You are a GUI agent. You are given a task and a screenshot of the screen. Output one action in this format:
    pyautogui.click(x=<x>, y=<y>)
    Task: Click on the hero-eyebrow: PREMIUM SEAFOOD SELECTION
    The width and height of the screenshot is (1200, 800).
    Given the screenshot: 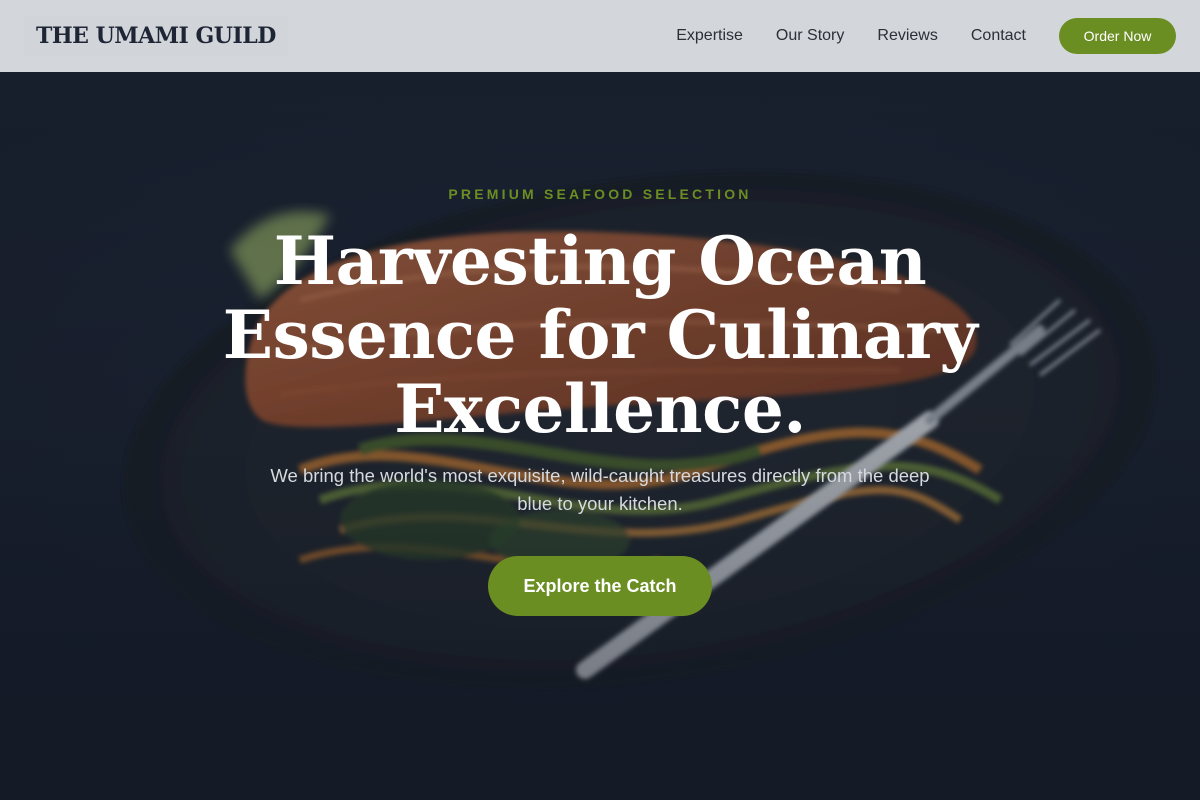 What is the action you would take?
    pyautogui.click(x=600, y=194)
    